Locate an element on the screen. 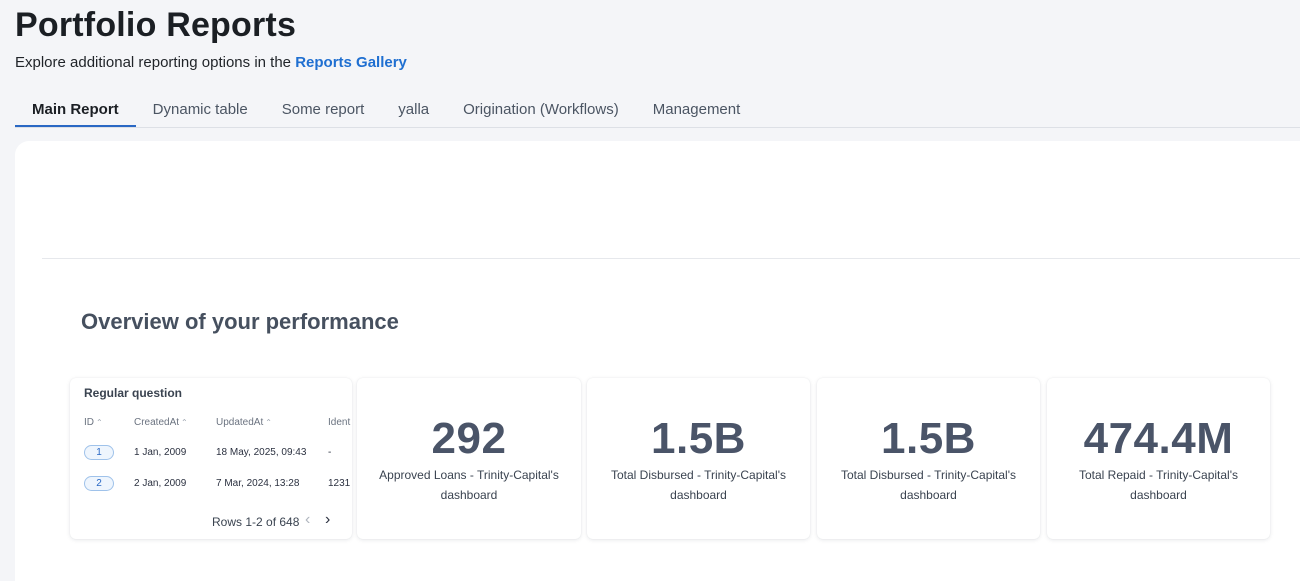 The image size is (1300, 581). pagination-label: Rows 1-2 of 648 is located at coordinates (256, 522).